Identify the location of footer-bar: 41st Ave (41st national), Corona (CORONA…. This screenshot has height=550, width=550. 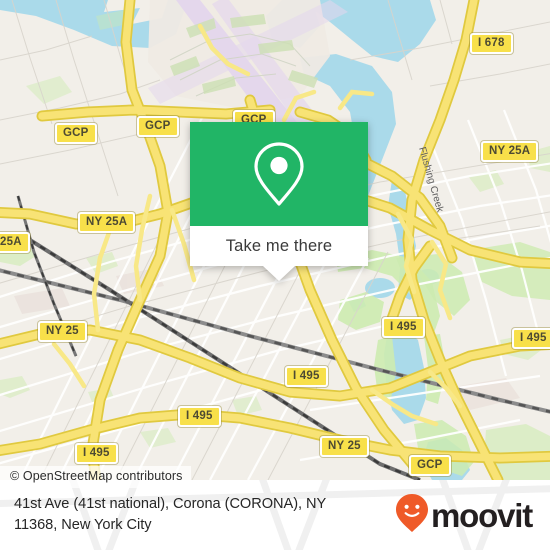
(275, 515).